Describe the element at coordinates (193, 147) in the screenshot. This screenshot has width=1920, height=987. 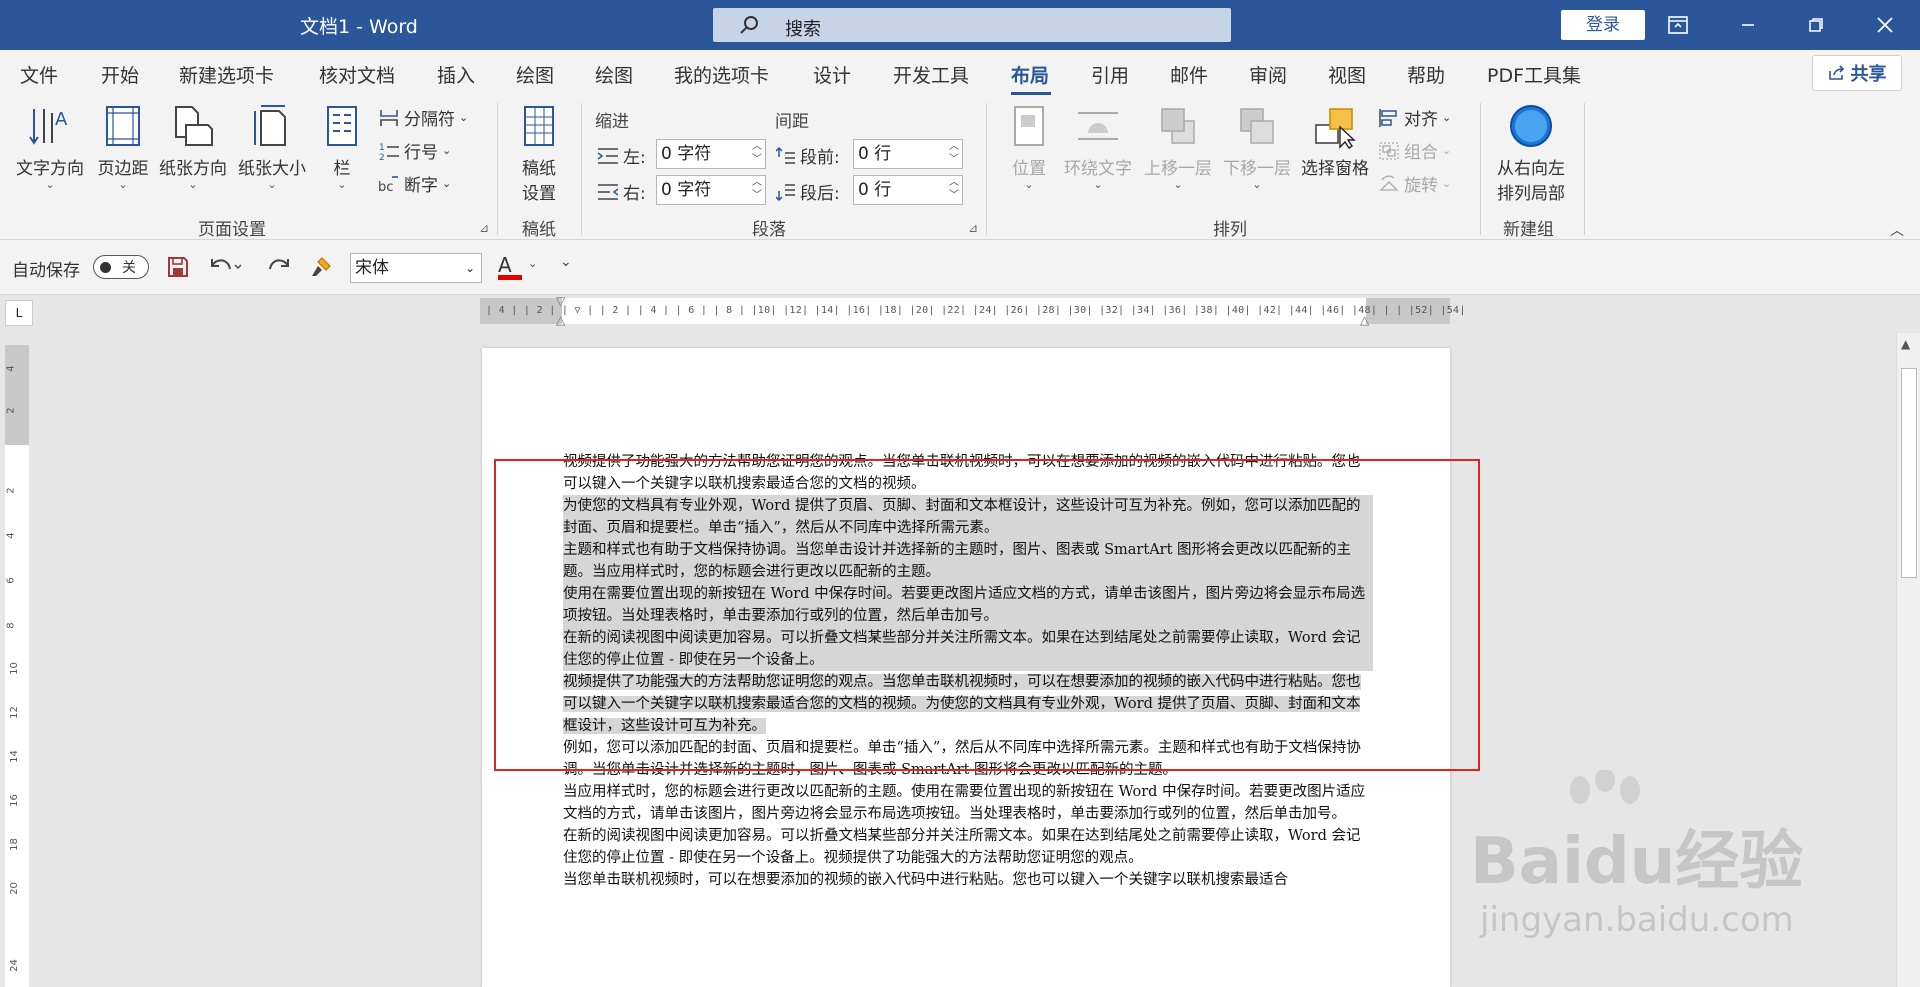
I see `orientation-button: 纸张方向 ⌄` at that location.